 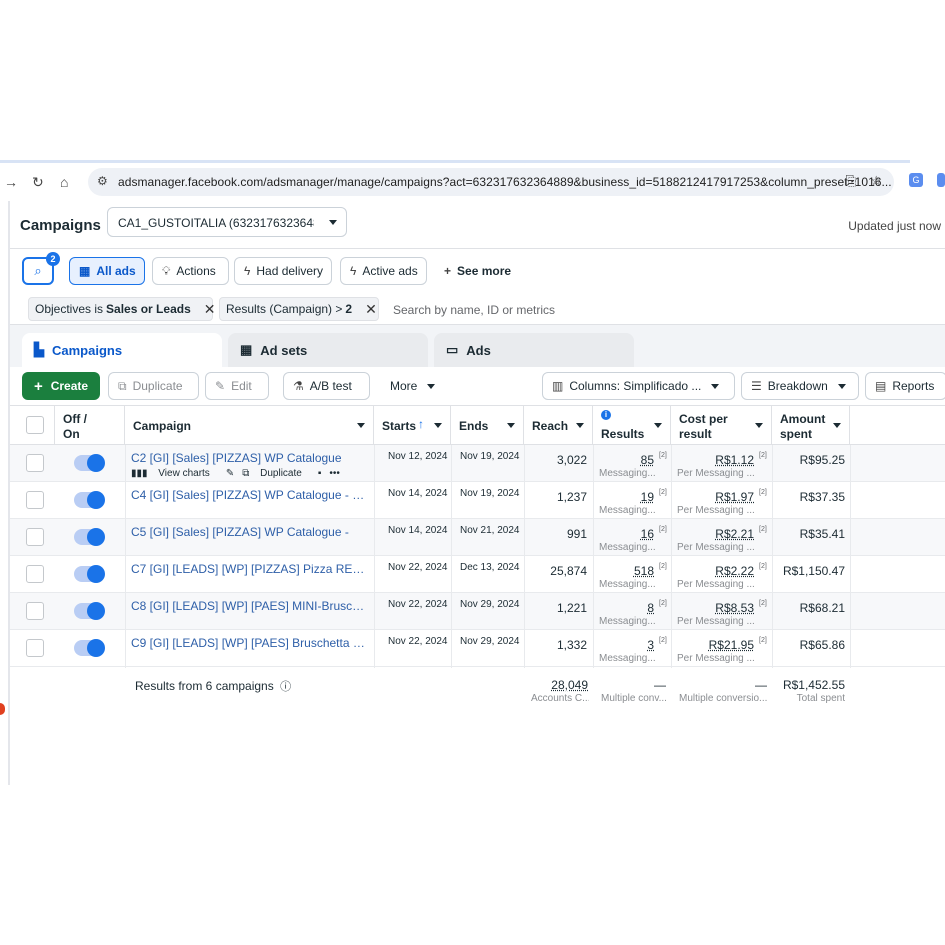 I want to click on filter-chip-objectives: Objectives is Sales or Leads ✕, so click(x=122, y=309).